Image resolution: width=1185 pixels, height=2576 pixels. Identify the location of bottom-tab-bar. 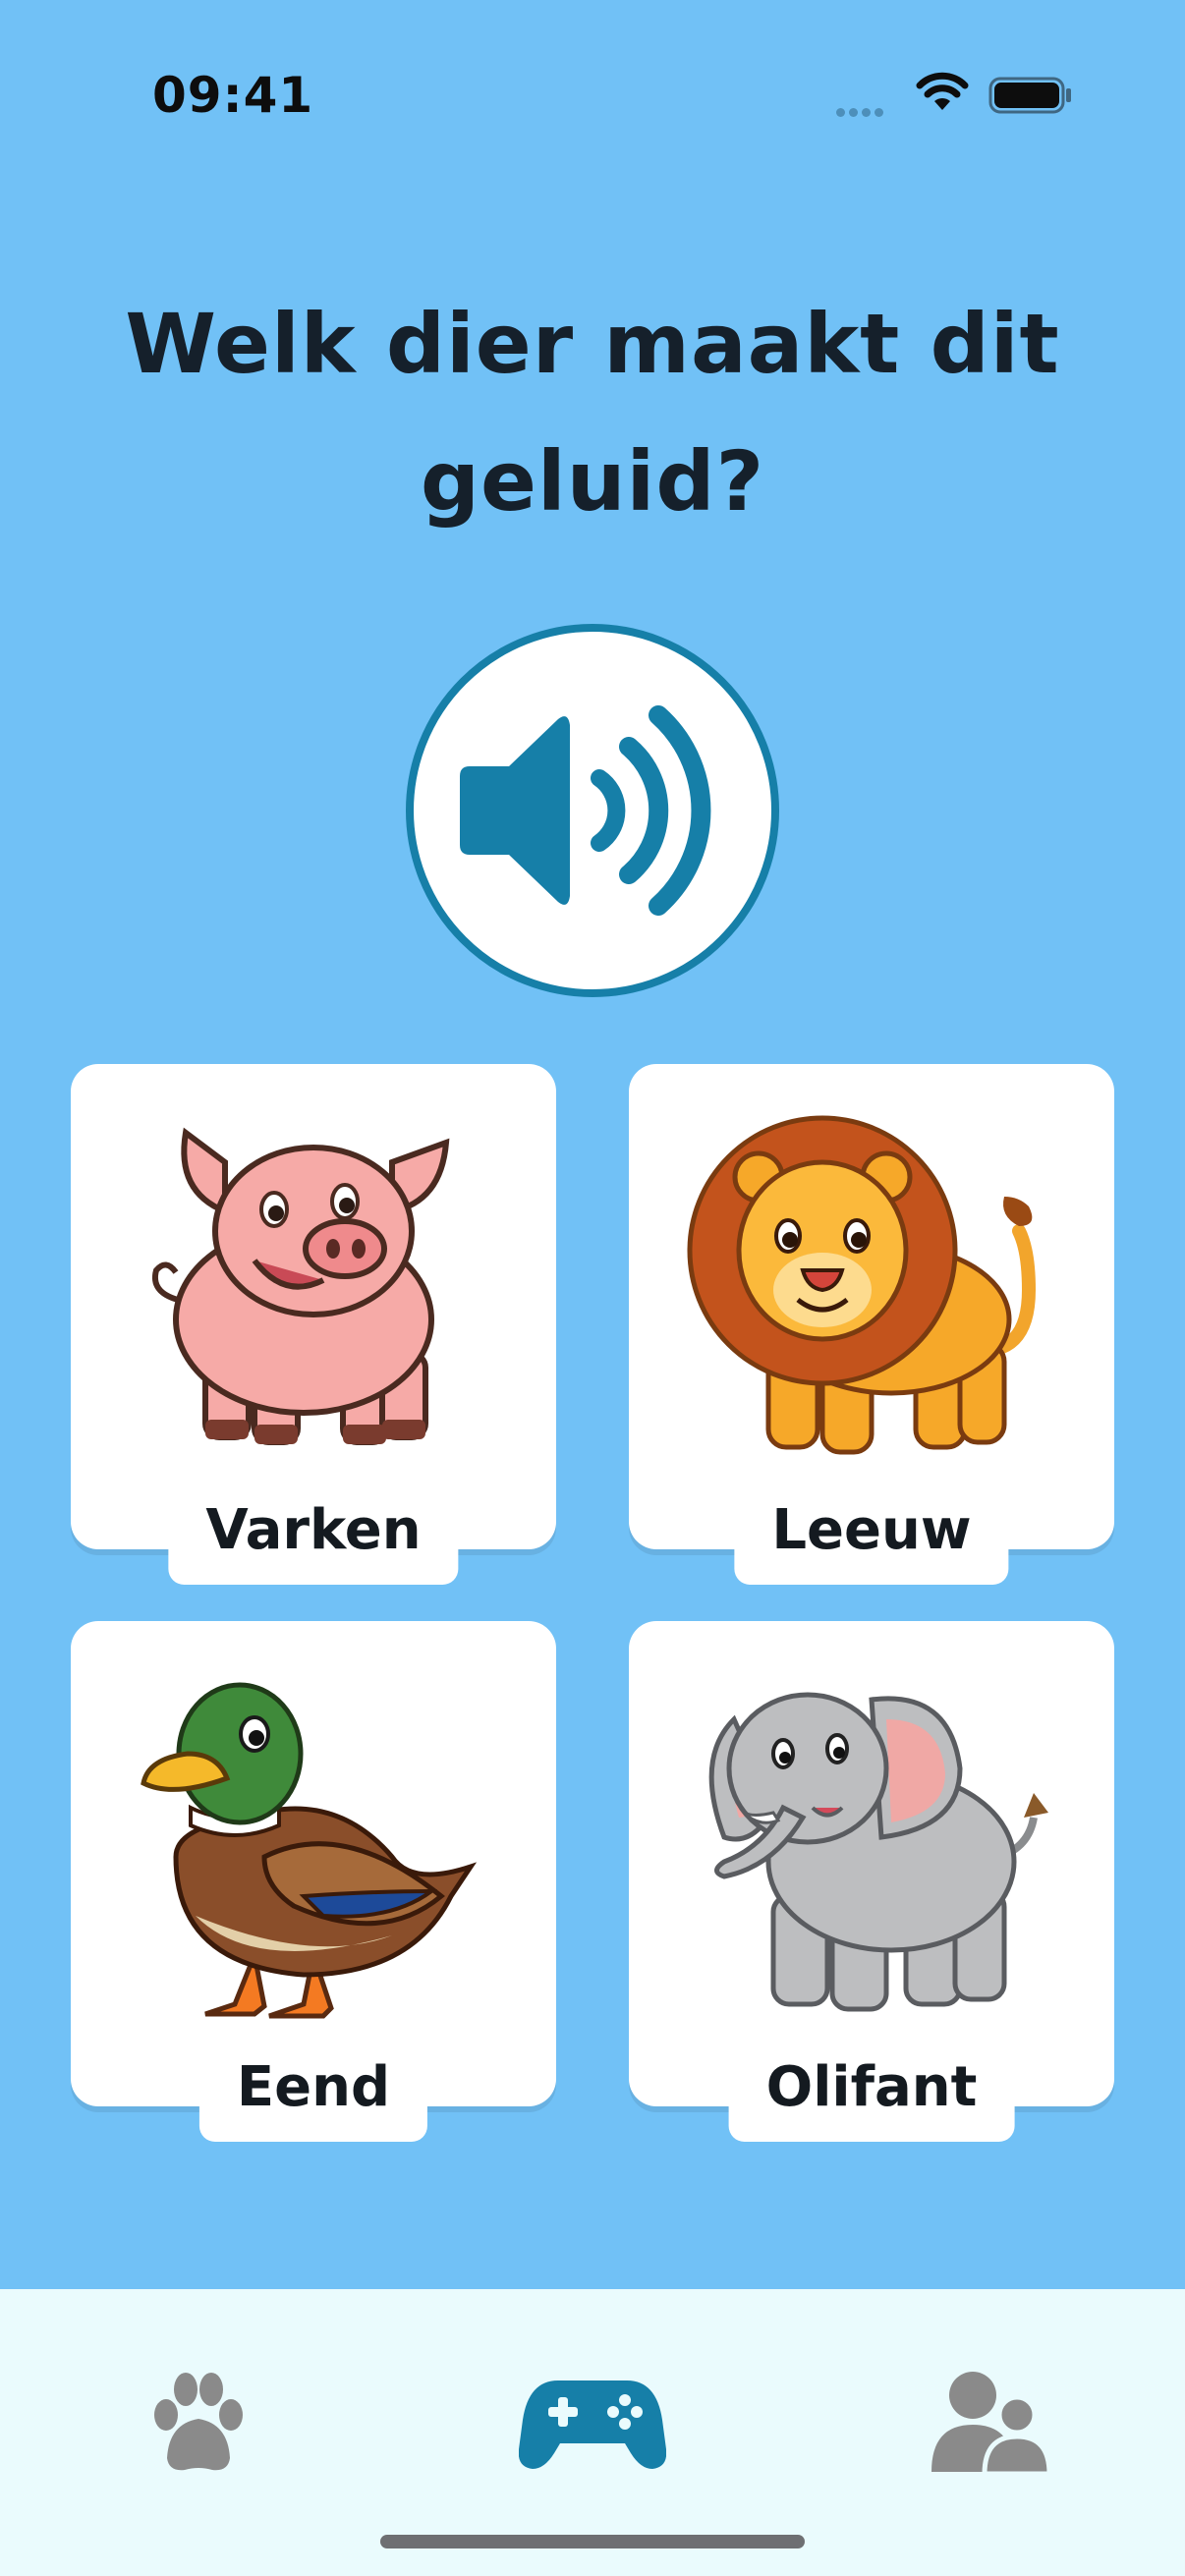
(592, 2432).